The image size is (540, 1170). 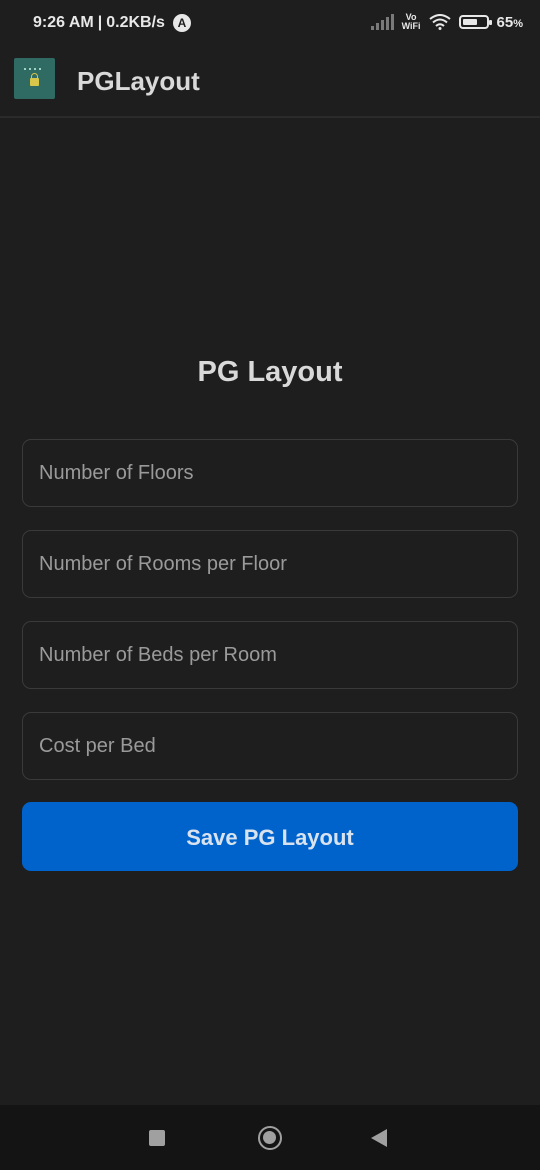 What do you see at coordinates (135, 22) in the screenshot?
I see `network-speed: 0.2KB/s` at bounding box center [135, 22].